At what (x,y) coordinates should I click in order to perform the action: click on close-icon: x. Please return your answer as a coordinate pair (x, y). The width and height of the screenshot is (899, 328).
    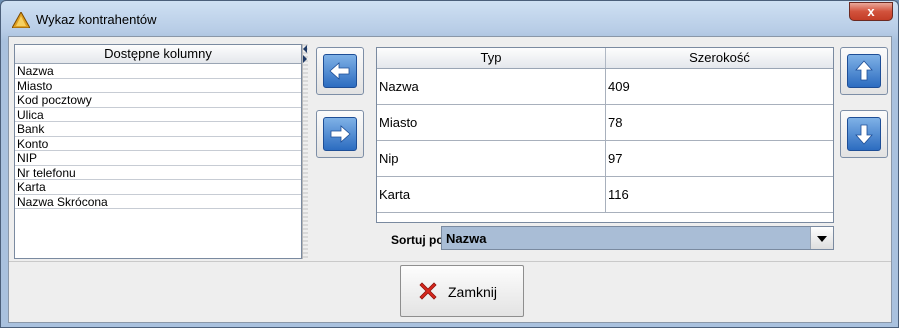
    Looking at the image, I should click on (871, 11).